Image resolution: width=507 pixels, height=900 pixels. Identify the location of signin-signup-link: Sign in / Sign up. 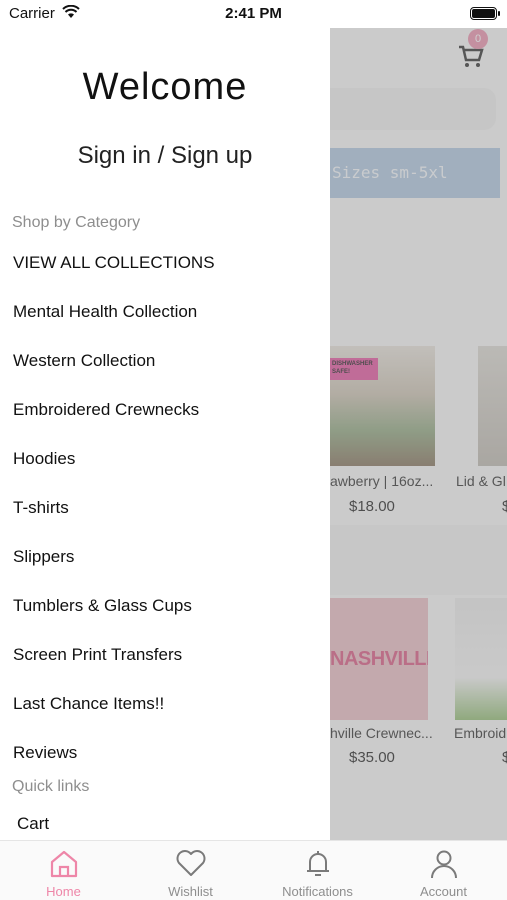
(165, 156).